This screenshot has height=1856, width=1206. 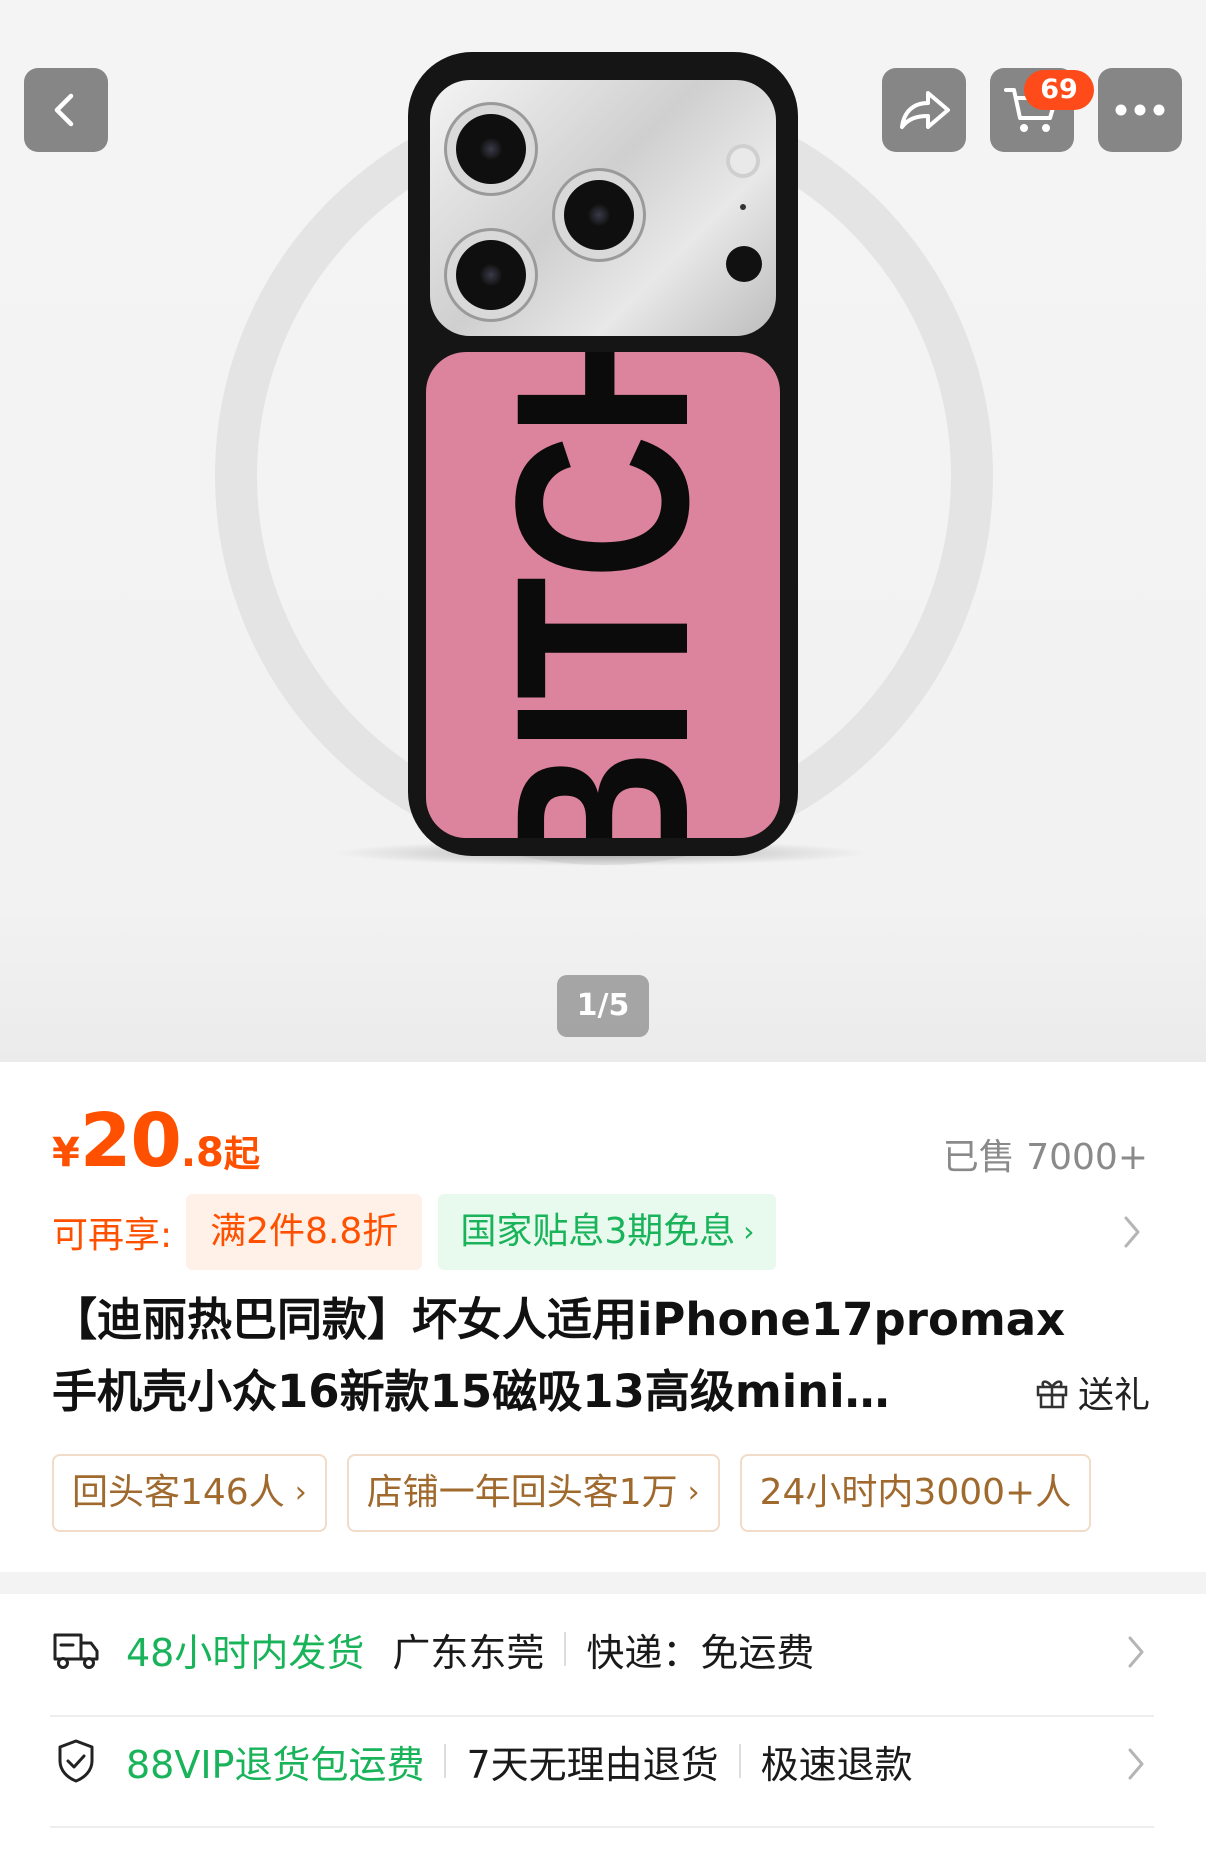 I want to click on gift-button: 送礼, so click(x=1092, y=1392).